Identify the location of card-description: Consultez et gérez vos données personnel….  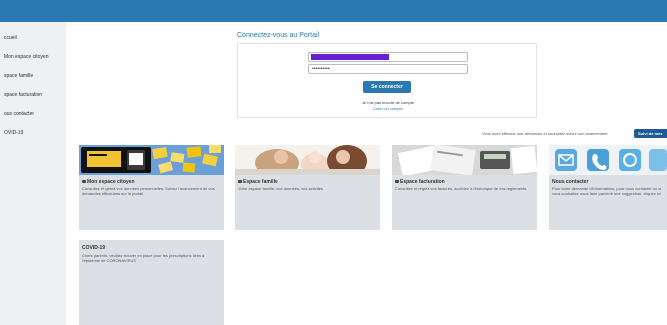
(148, 191).